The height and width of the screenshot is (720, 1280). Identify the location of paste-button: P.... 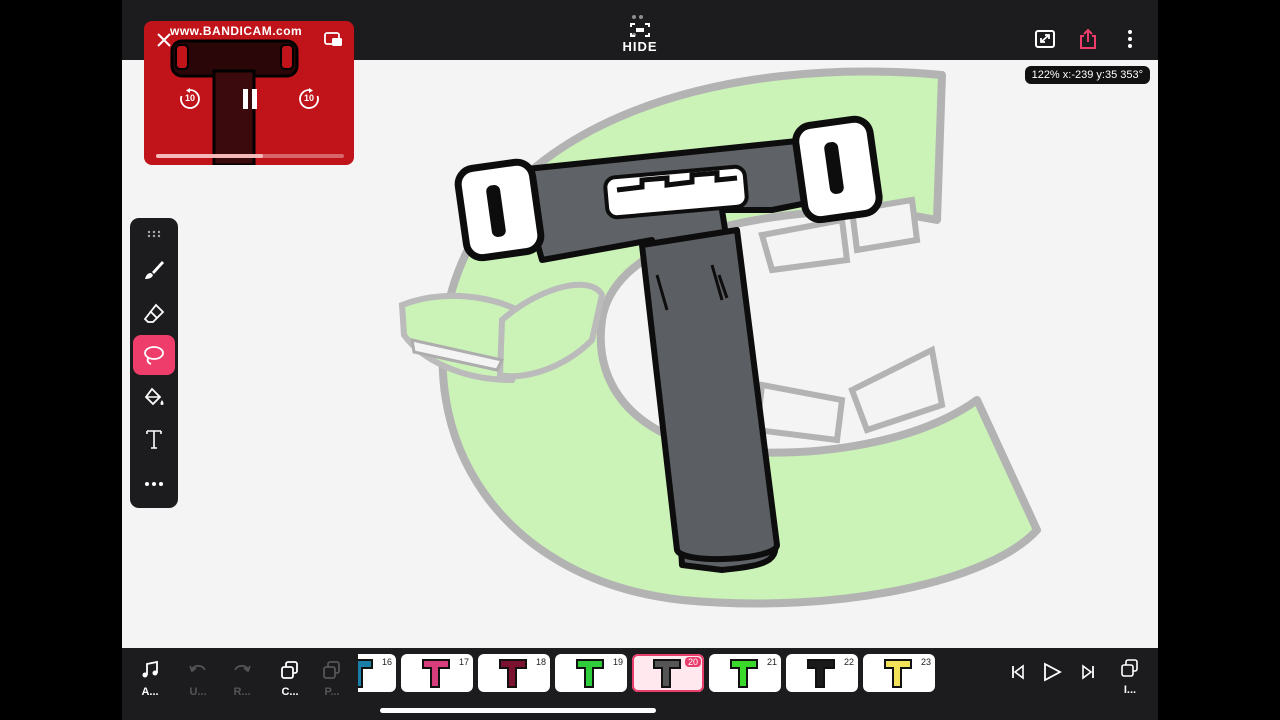
(332, 679).